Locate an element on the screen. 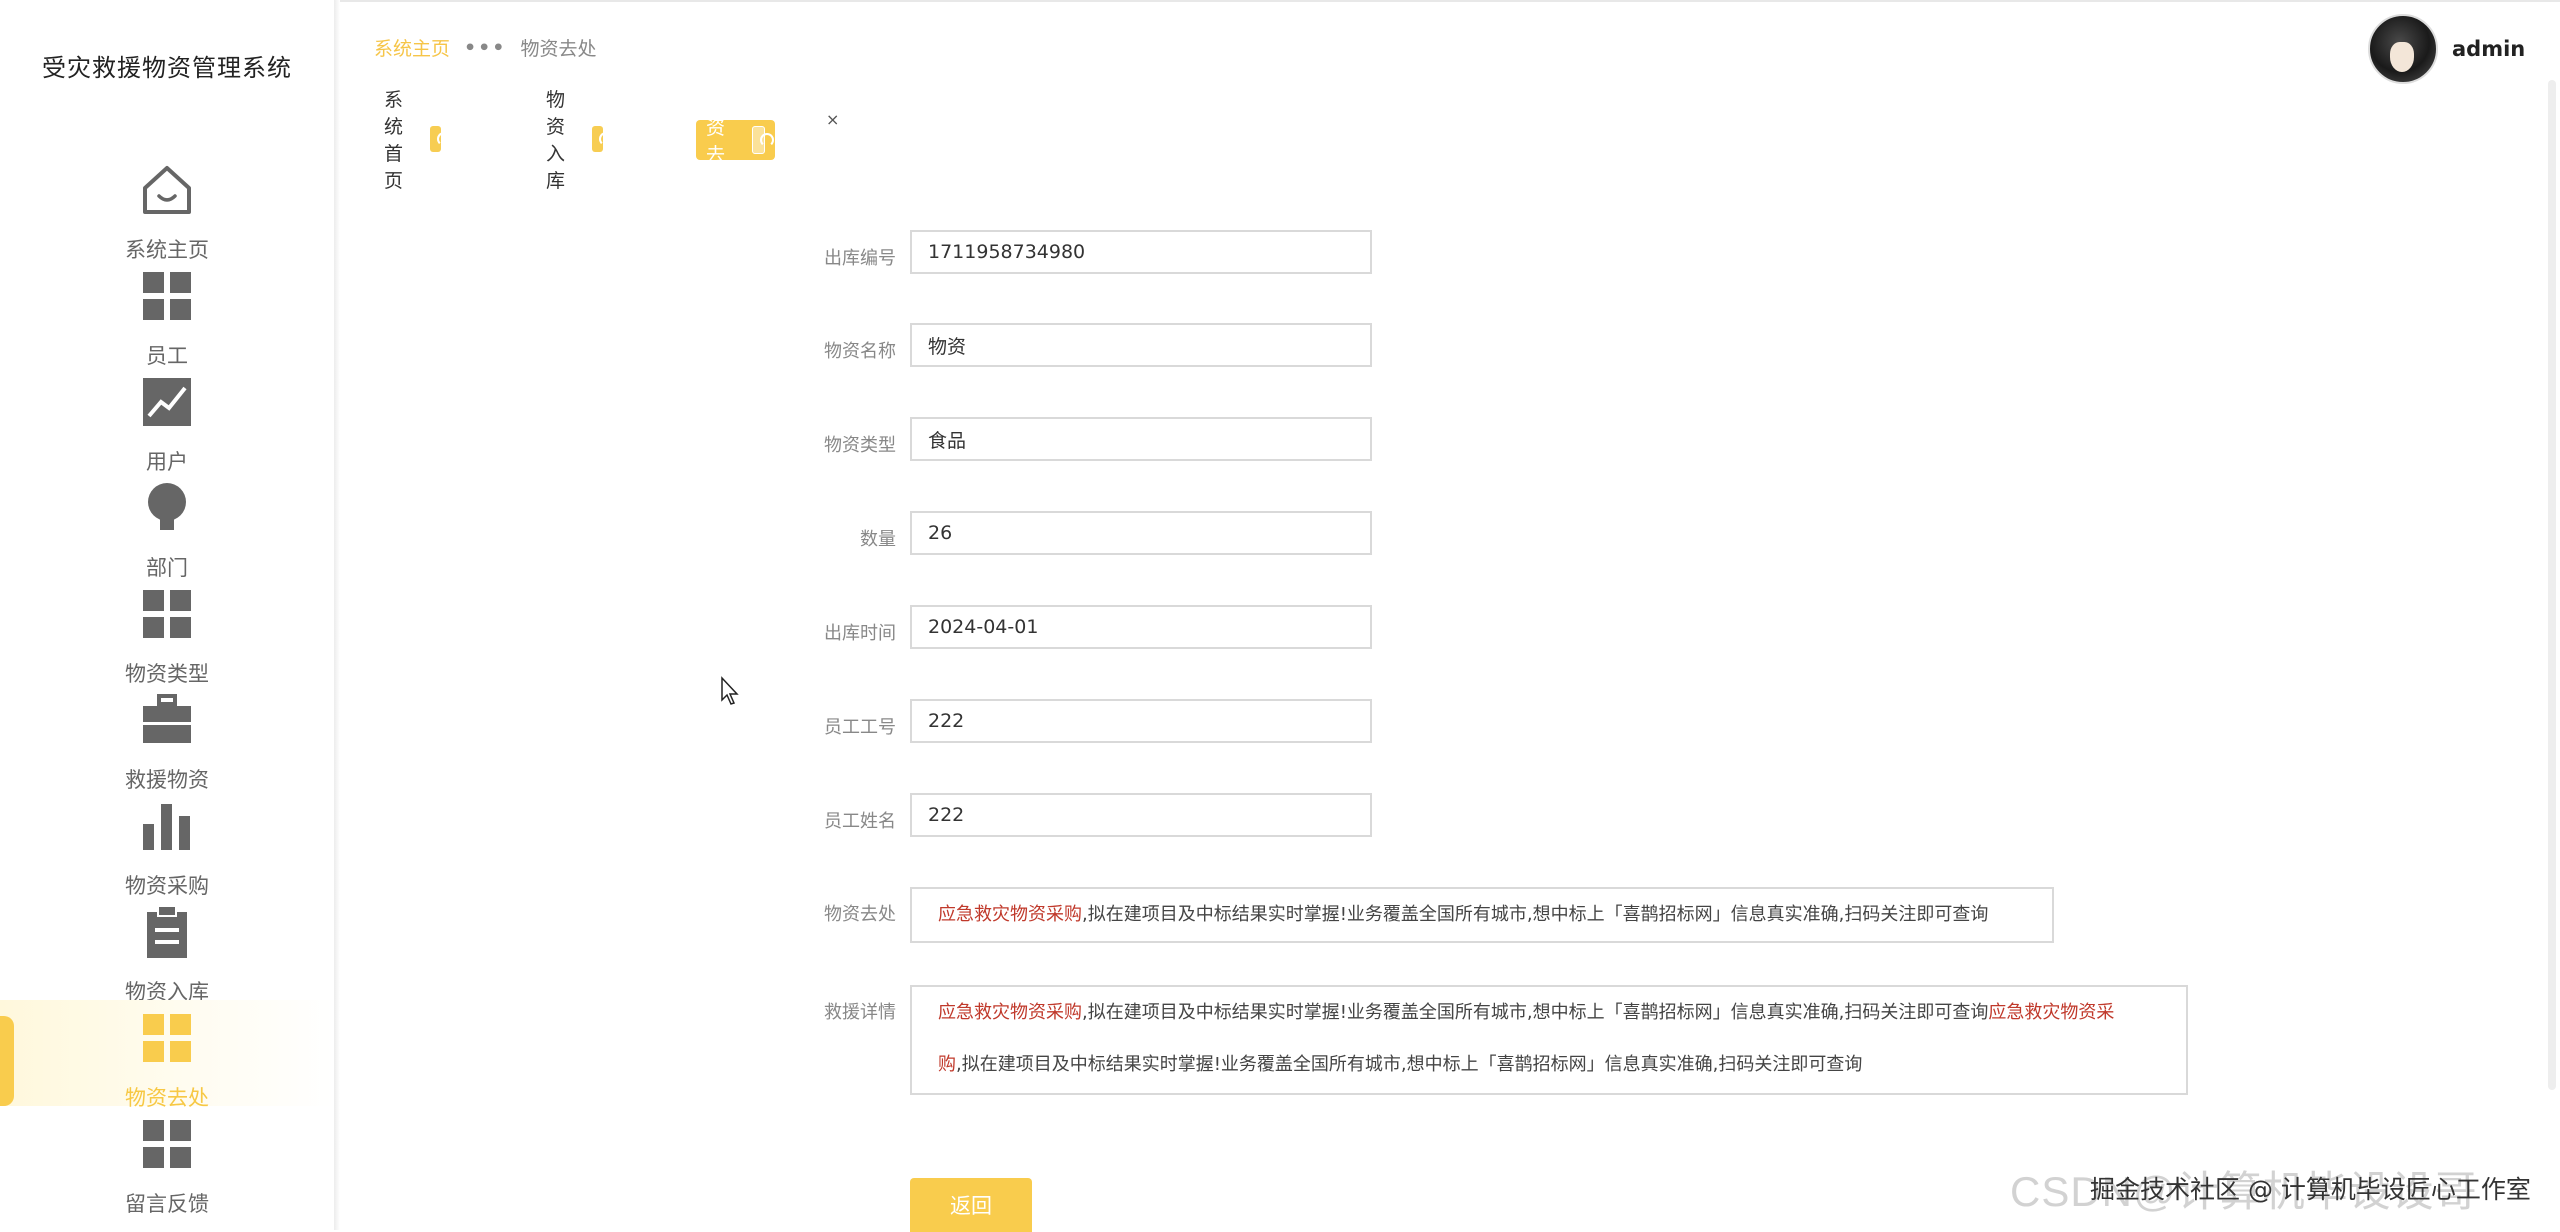 The width and height of the screenshot is (2560, 1232). sidebar-item-relief-material: 救援物资 is located at coordinates (167, 737).